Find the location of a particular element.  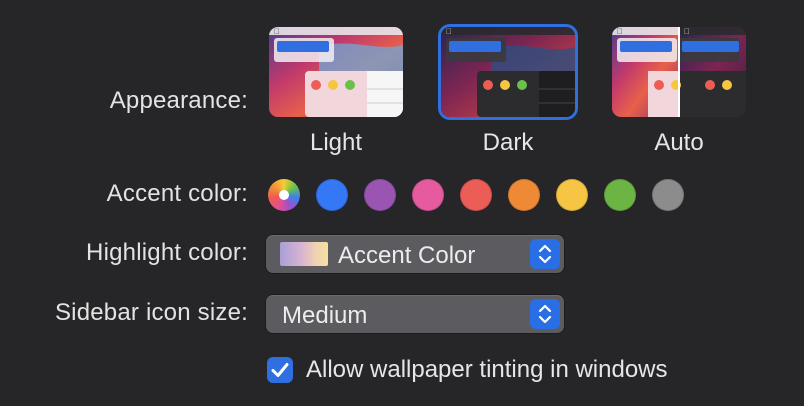

highlight-color-preview is located at coordinates (304, 254).